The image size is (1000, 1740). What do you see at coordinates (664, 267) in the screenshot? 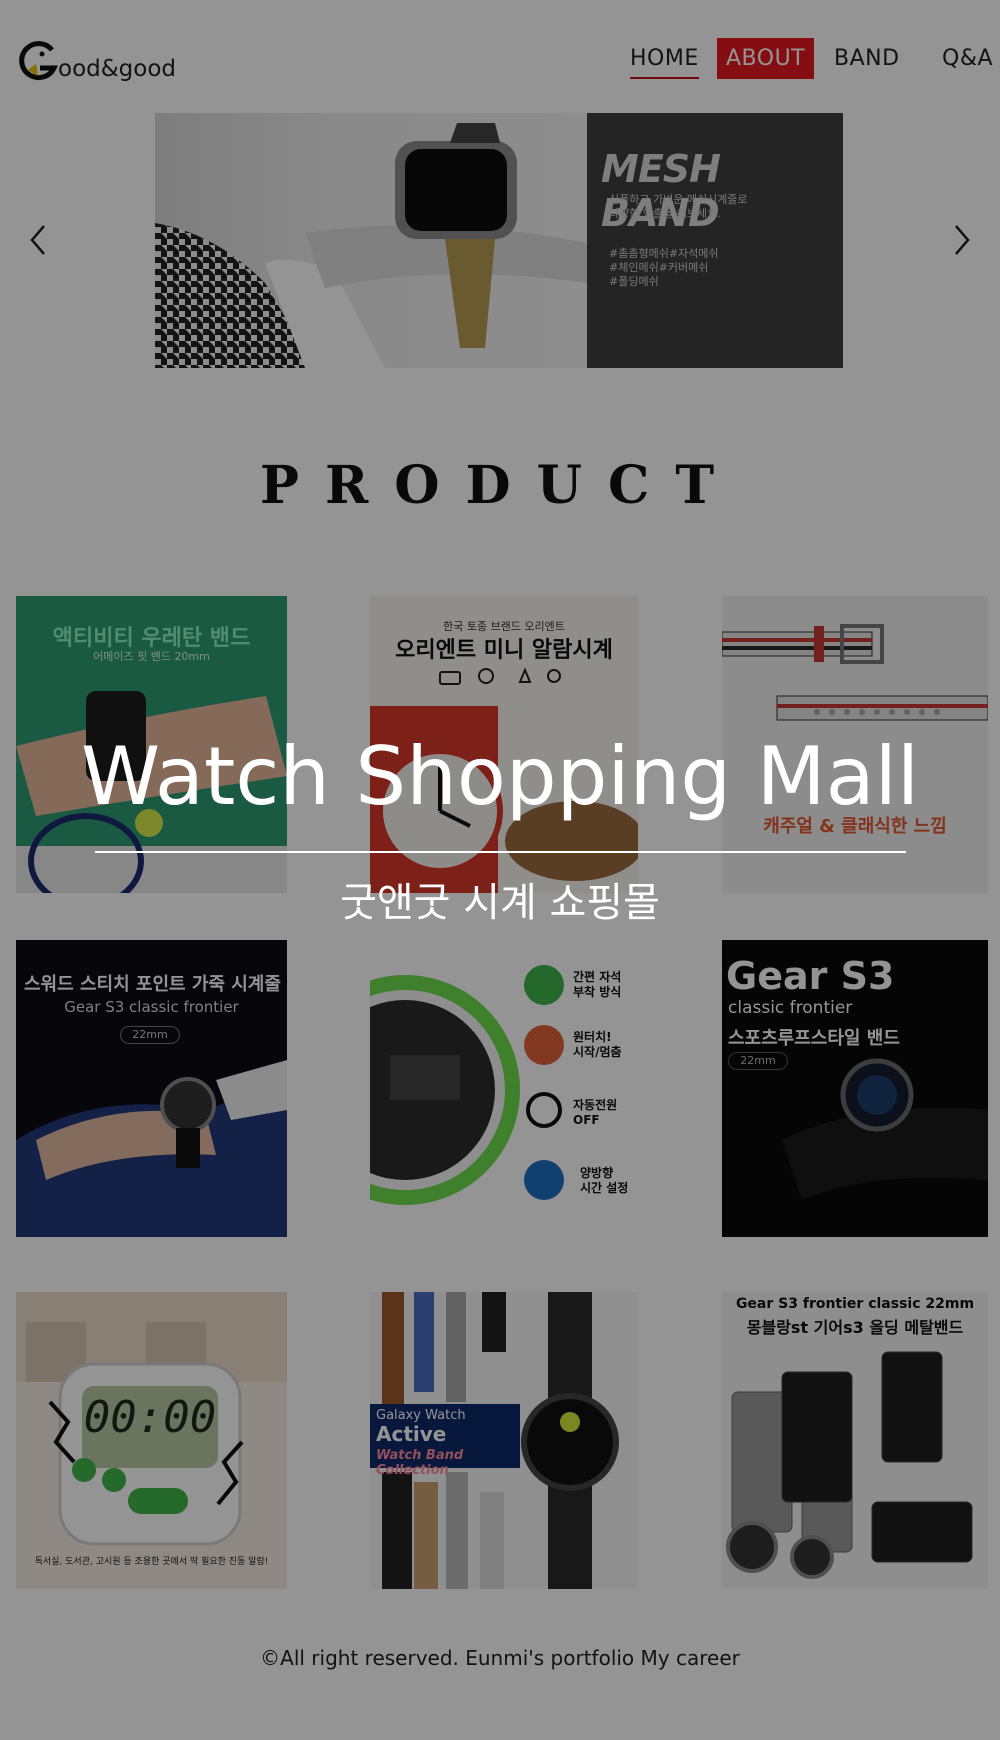
I see `banner-tags: #촘촘형메쉬#자석메쉬 #체인메쉬#커버메쉬 #폴딩메쉬` at bounding box center [664, 267].